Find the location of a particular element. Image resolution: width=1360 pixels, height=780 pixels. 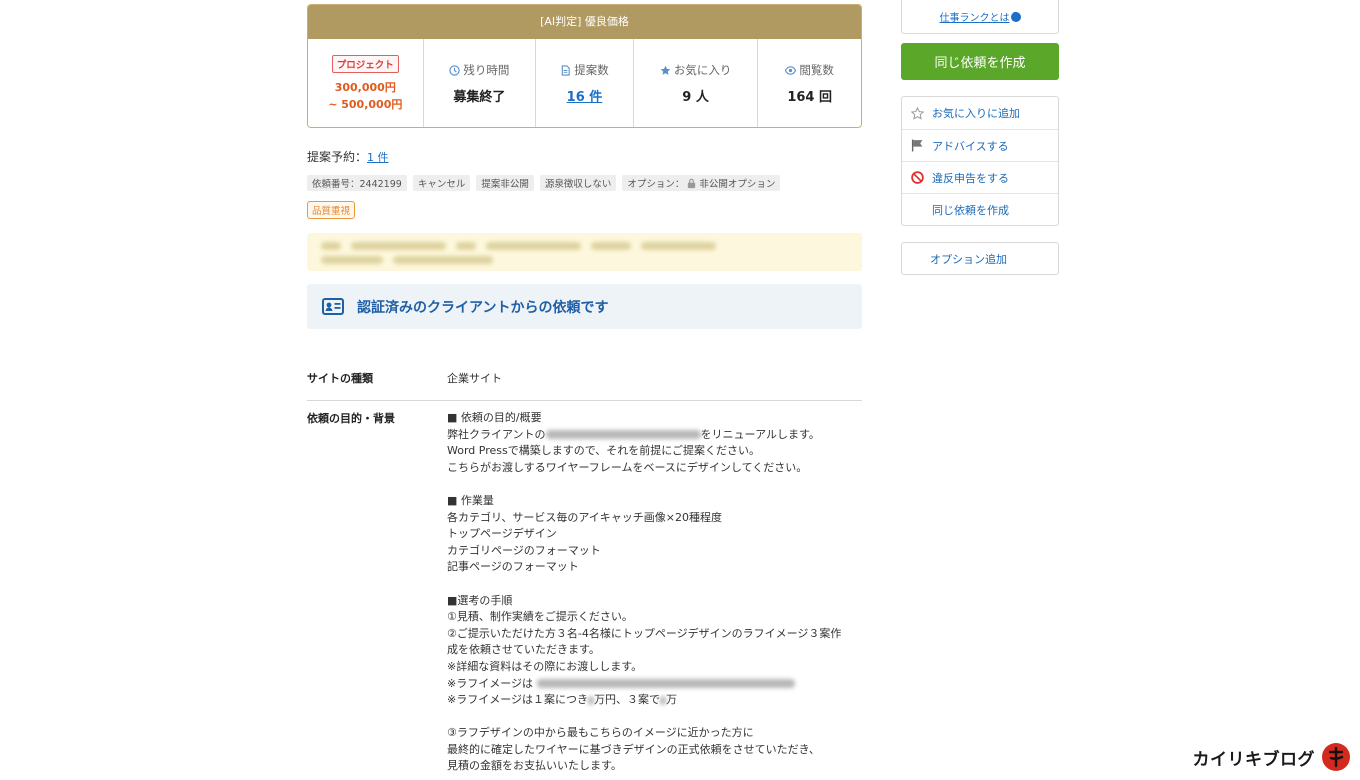

job-rank-link: 仕事ランクとは is located at coordinates (975, 16).